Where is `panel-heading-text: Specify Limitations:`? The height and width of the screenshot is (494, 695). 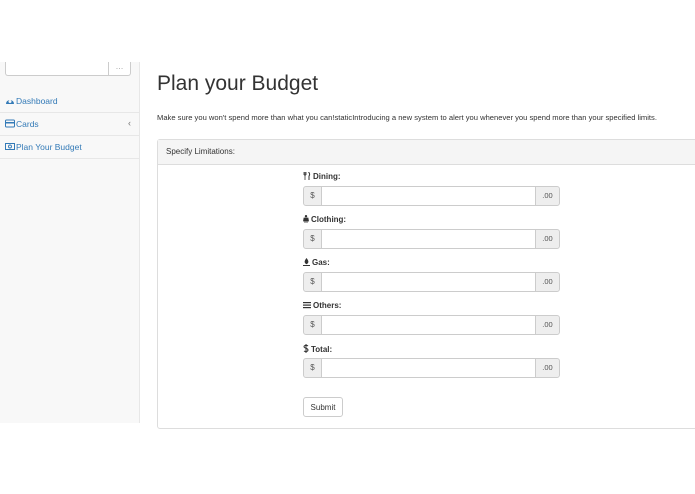
panel-heading-text: Specify Limitations: is located at coordinates (200, 151).